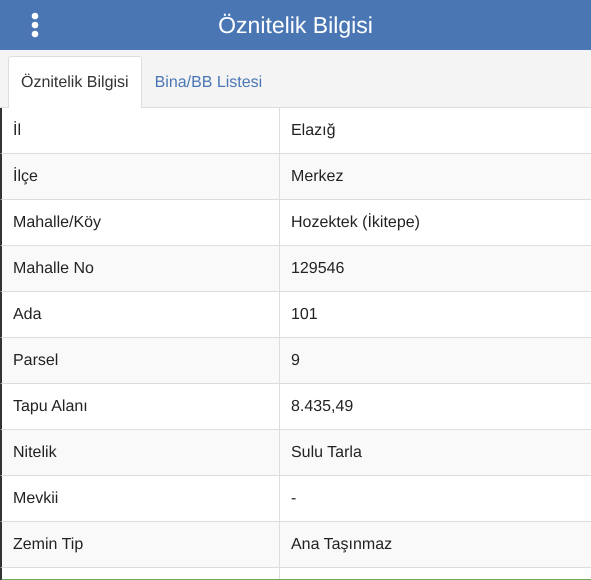  I want to click on table-cell: Sulu Tarla, so click(435, 452).